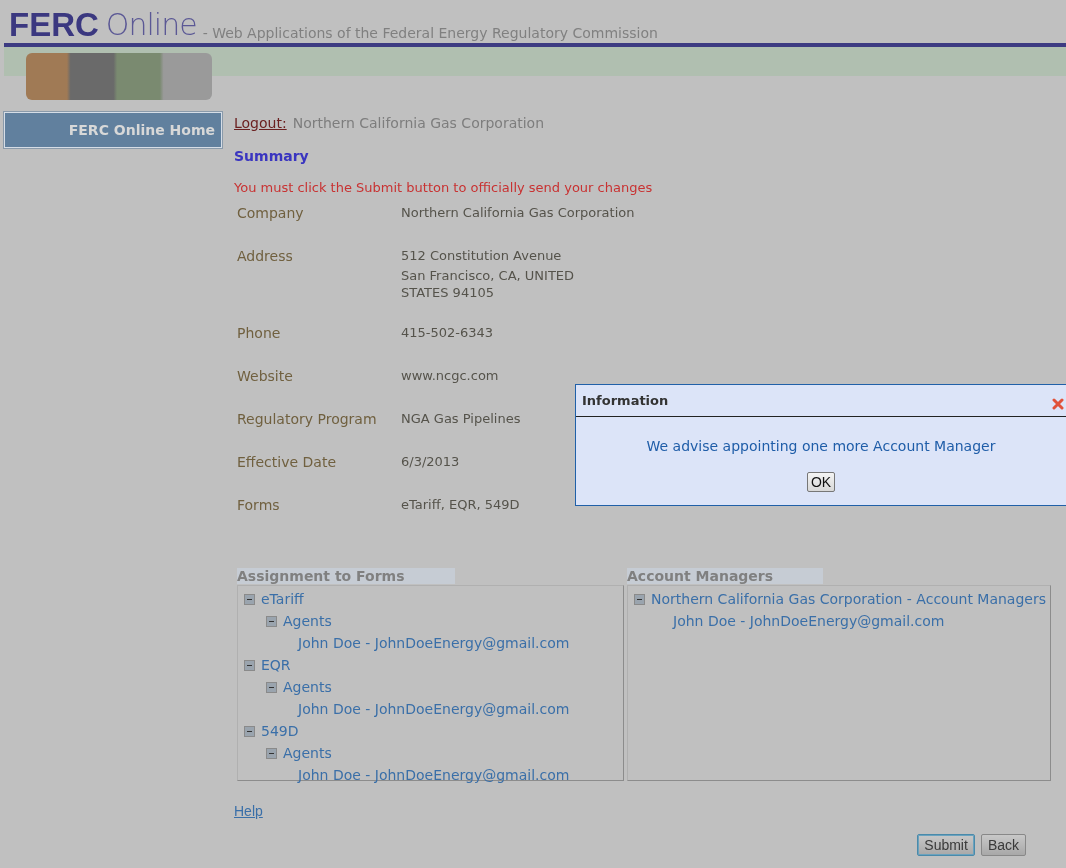 This screenshot has height=868, width=1066. What do you see at coordinates (444, 187) in the screenshot?
I see `notice-text: You must click the Submit button to officially send your changes` at bounding box center [444, 187].